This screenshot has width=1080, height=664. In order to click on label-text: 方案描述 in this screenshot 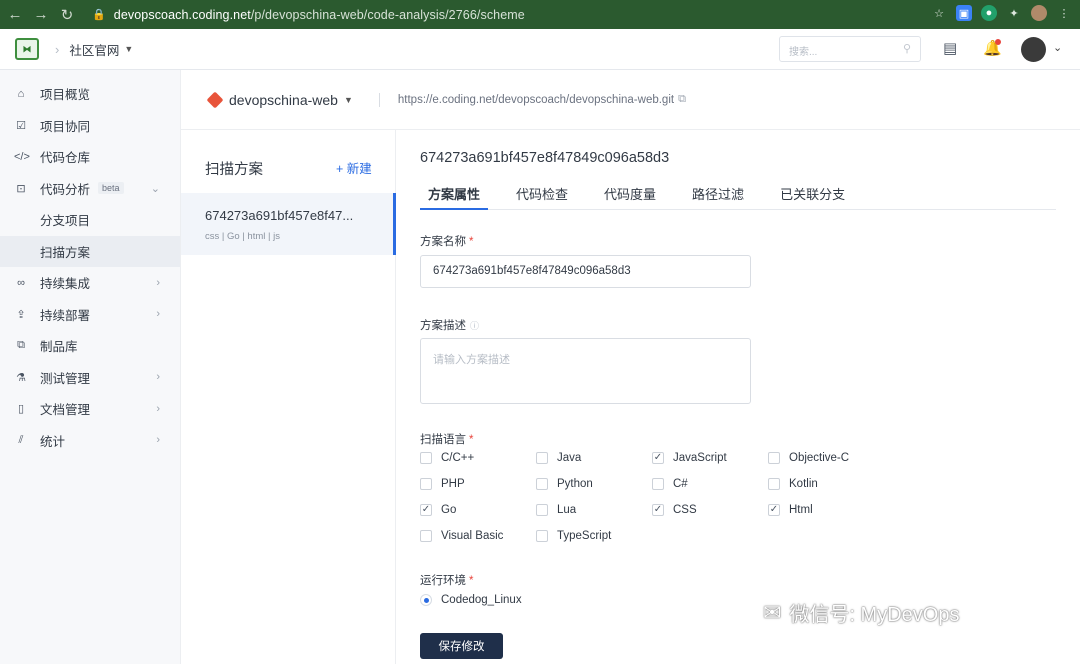, I will do `click(443, 326)`.